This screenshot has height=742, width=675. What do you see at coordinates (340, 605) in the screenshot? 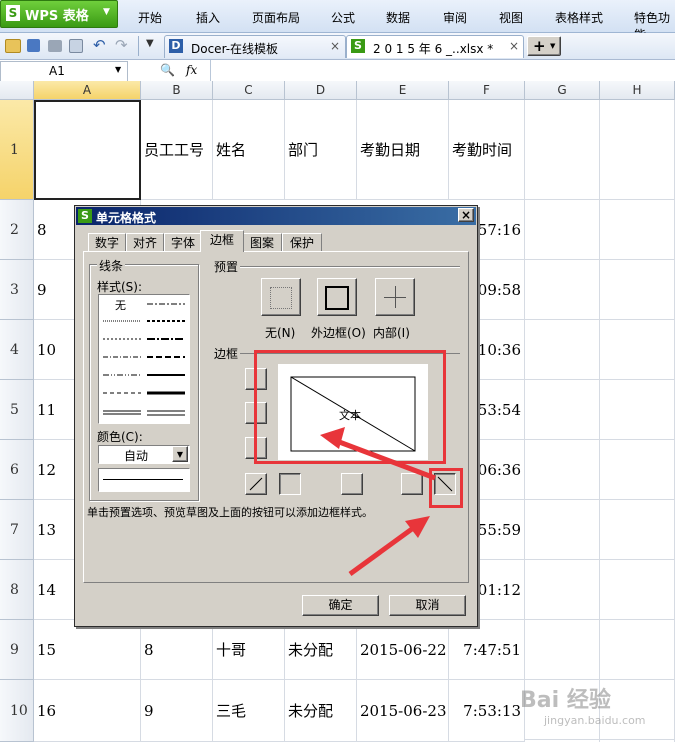
I see `ok-button: 确定` at bounding box center [340, 605].